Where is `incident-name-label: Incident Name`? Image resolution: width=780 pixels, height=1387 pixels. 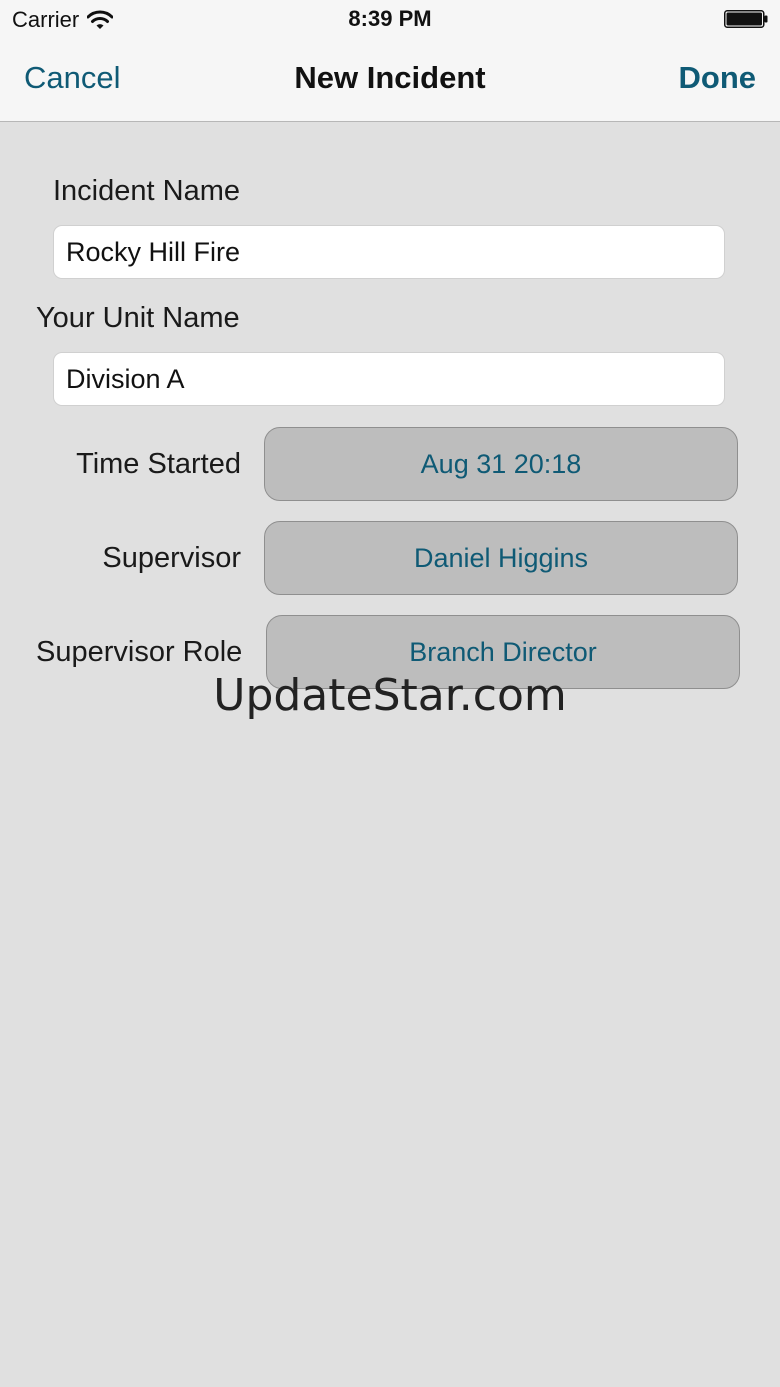
incident-name-label: Incident Name is located at coordinates (146, 191).